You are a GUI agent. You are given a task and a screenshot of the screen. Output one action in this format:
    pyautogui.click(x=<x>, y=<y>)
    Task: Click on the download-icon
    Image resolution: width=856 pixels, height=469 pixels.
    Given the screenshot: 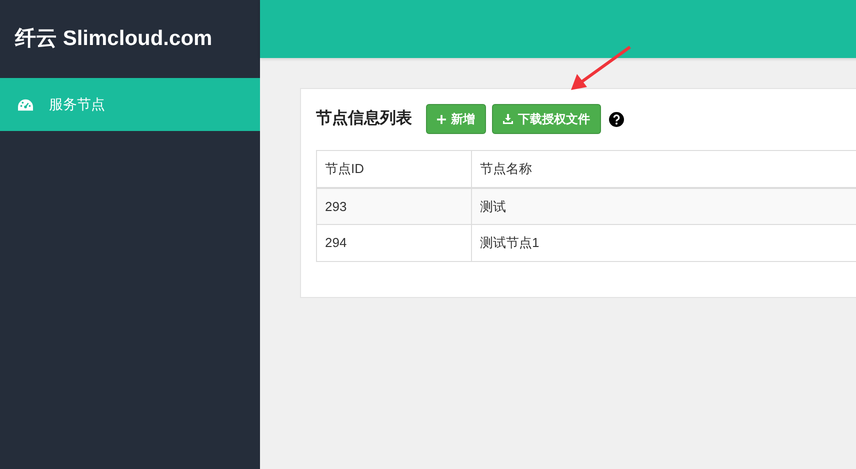 What is the action you would take?
    pyautogui.click(x=508, y=119)
    